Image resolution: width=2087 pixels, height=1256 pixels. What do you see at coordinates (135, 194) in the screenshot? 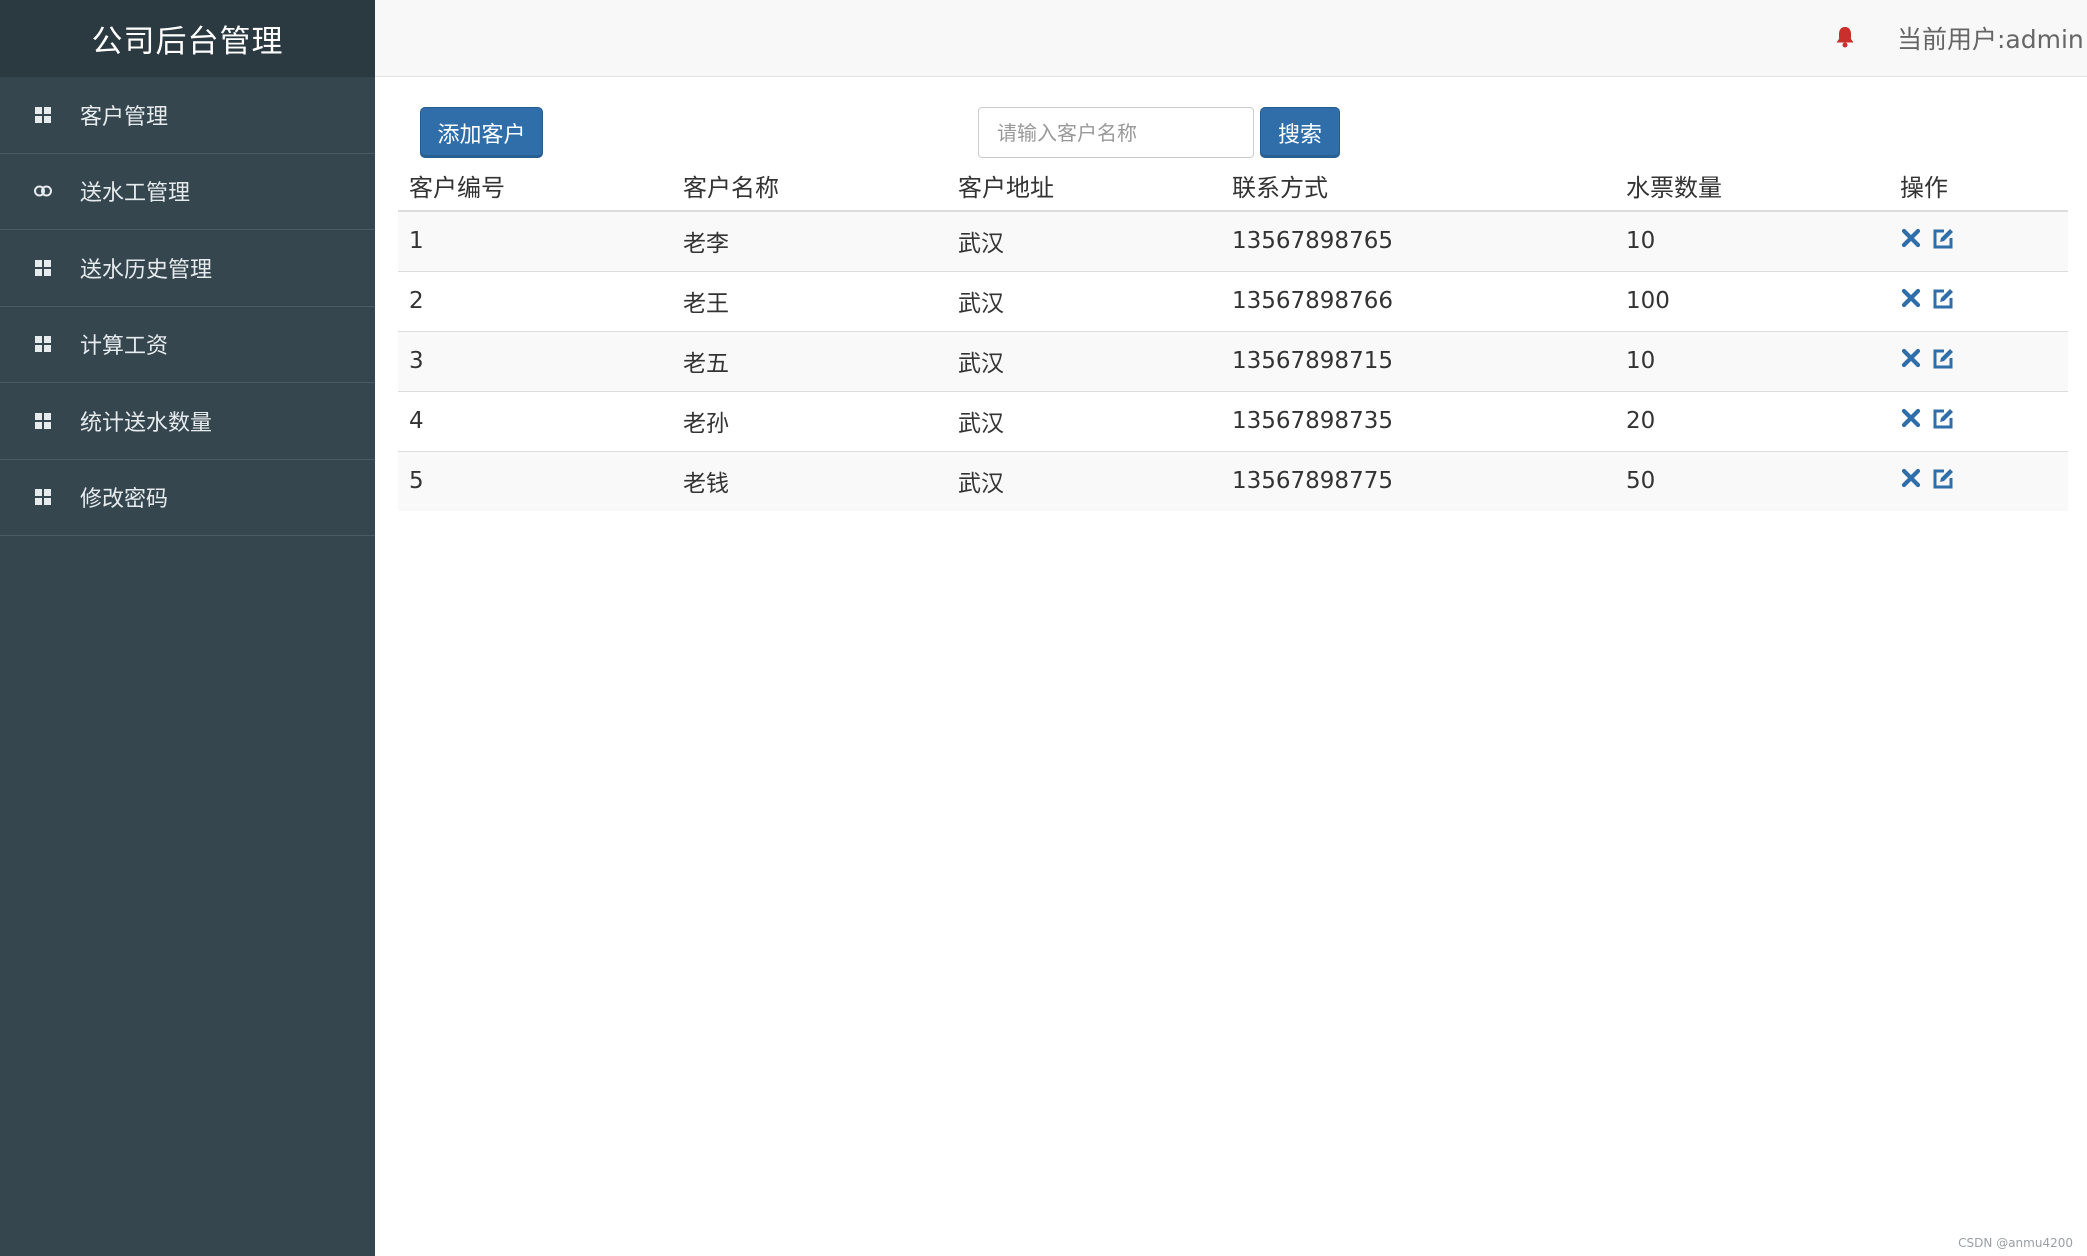
I see `sidebar-item-label: 送水工管理` at bounding box center [135, 194].